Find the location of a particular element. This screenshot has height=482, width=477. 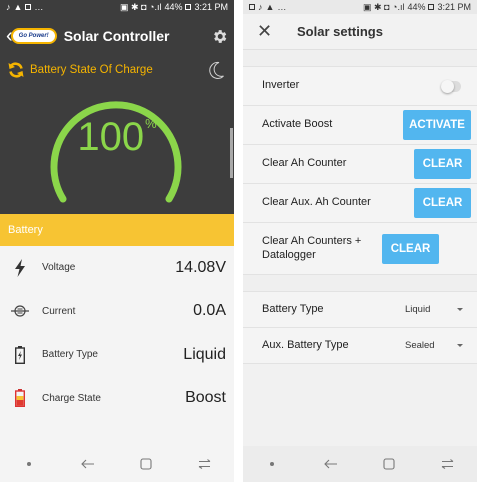

charge-percentage: 100% is located at coordinates (117, 137).